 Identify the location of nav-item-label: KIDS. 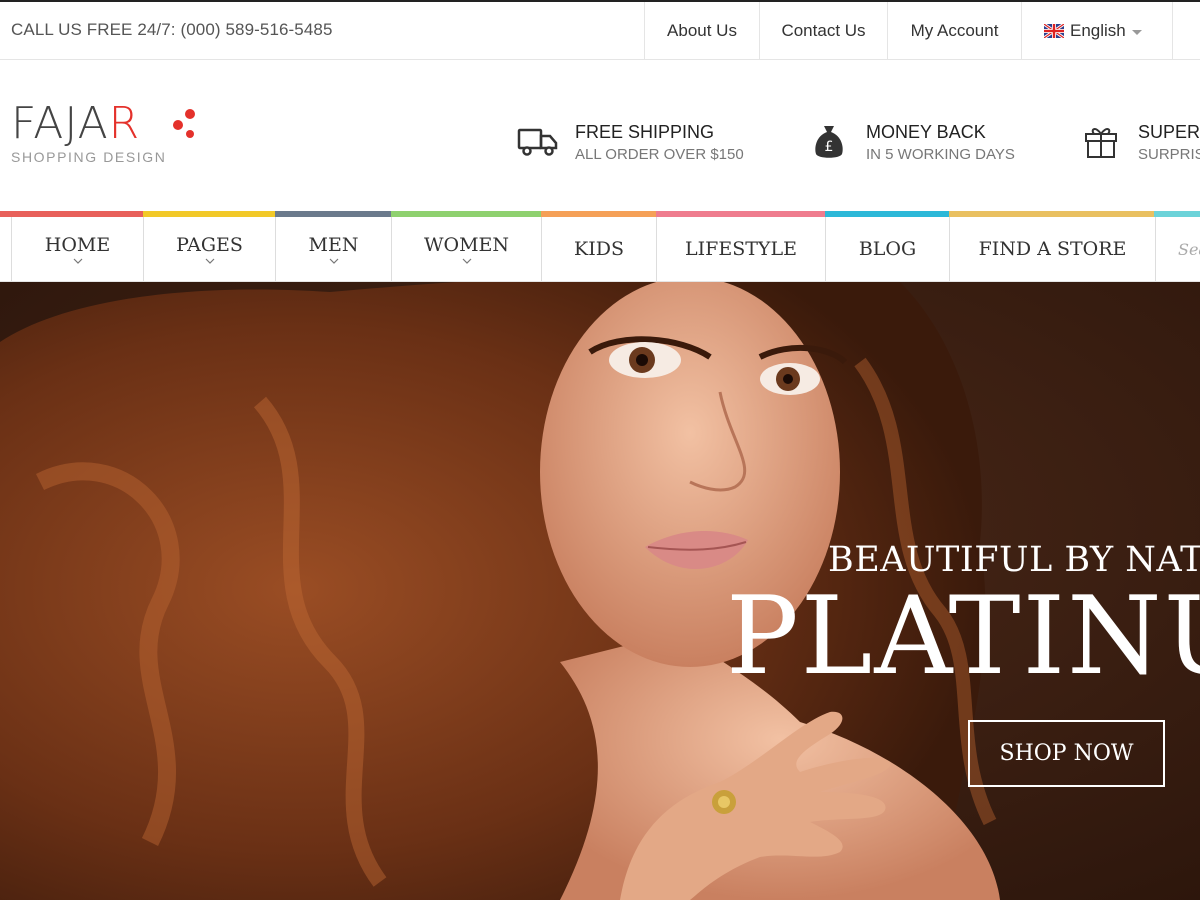
(599, 249).